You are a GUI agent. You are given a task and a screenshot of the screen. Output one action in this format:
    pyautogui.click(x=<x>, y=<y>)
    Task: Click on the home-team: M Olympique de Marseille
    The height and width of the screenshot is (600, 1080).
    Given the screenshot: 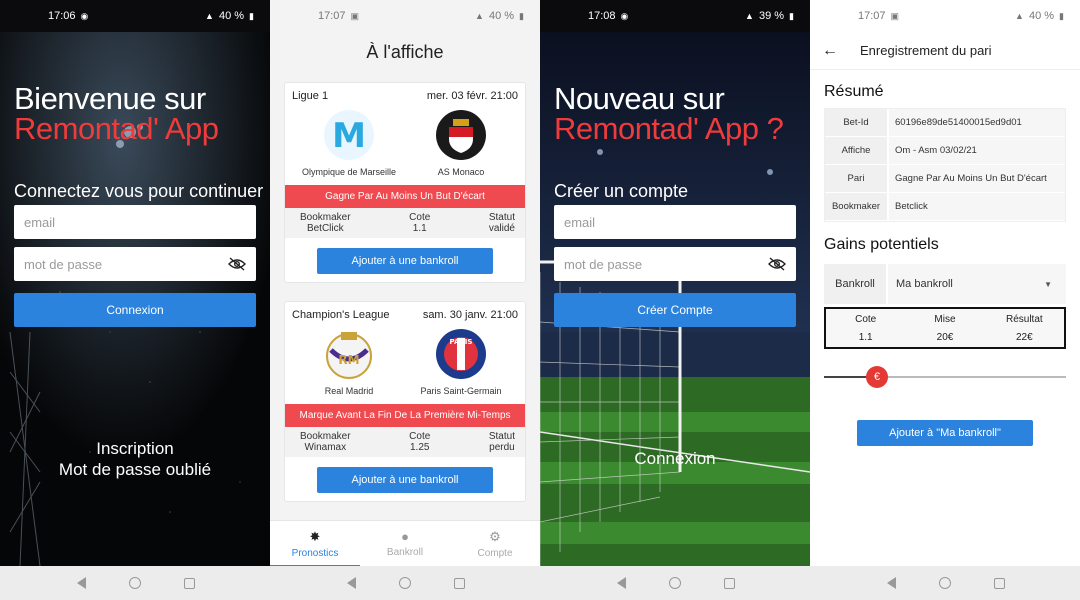 What is the action you would take?
    pyautogui.click(x=349, y=143)
    